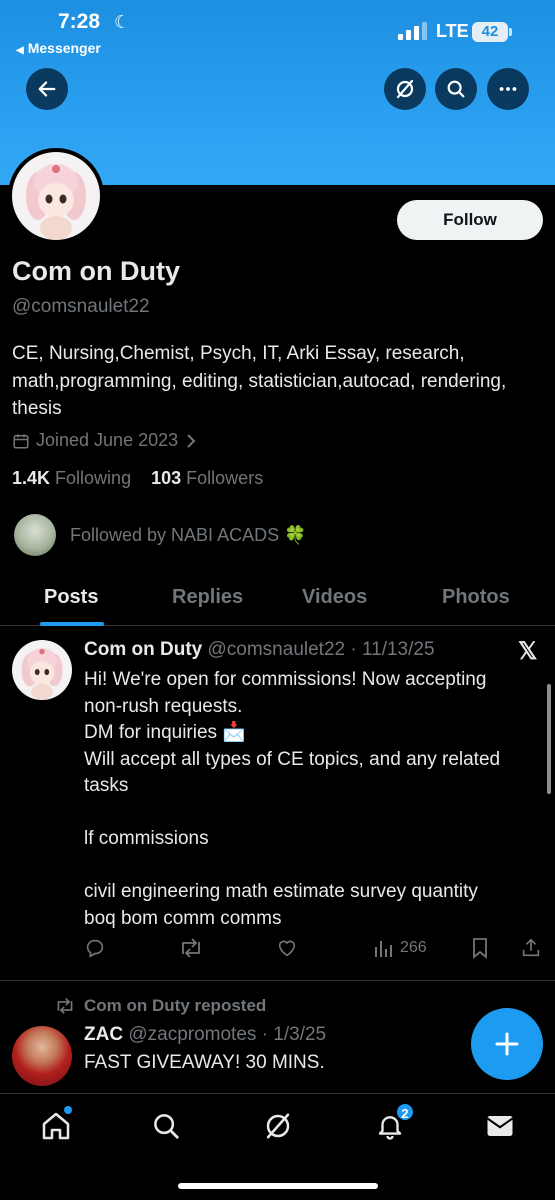 The image size is (555, 1200). I want to click on following-label: Following, so click(93, 478).